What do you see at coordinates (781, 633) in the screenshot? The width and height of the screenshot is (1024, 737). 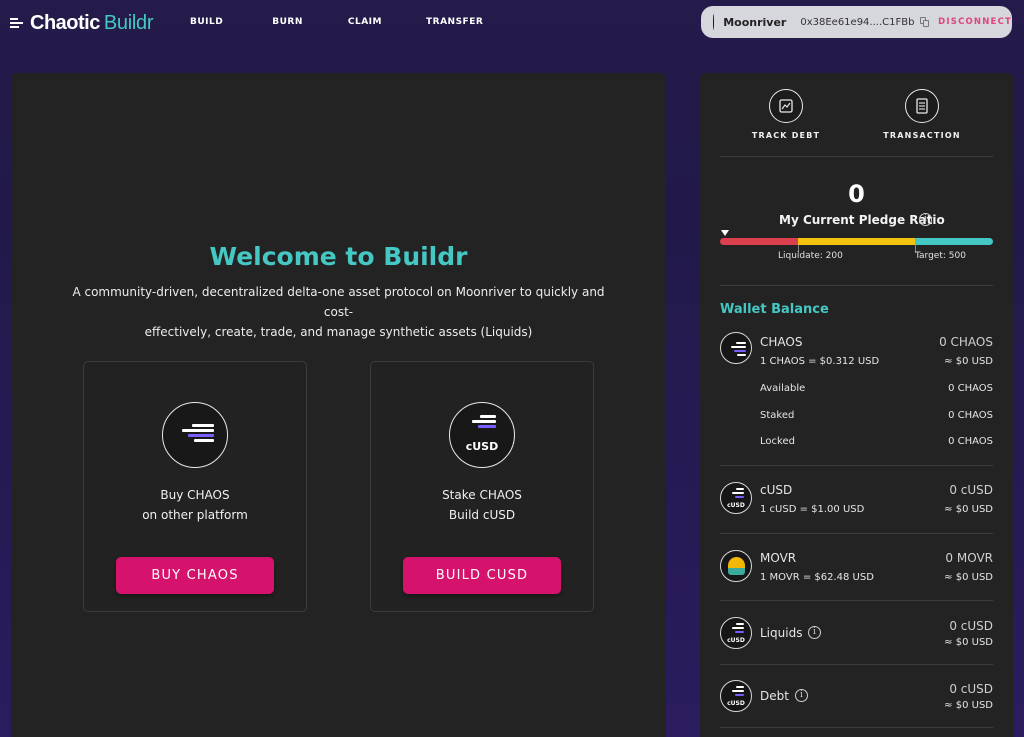 I see `liquids-name: Liquids` at bounding box center [781, 633].